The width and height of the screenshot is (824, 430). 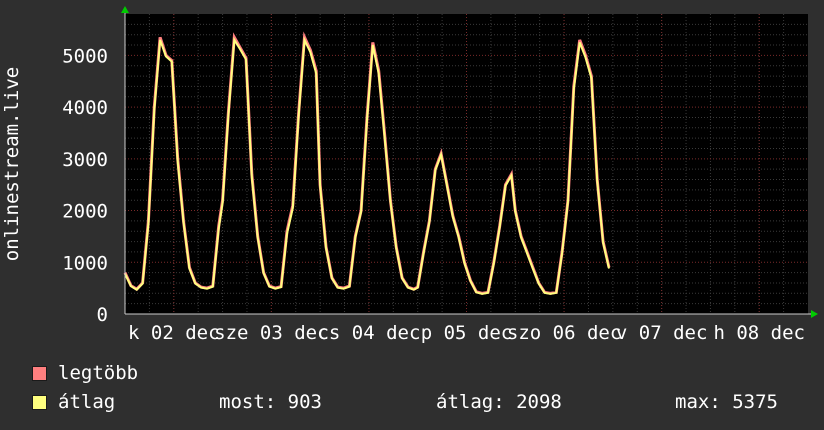 I want to click on x-tick-label: p 05 dec, so click(x=467, y=333).